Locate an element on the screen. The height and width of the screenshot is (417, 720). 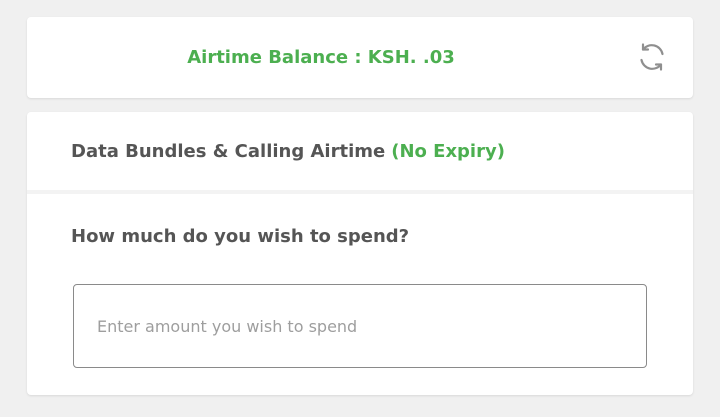
spend-question-label: How much do you wish to spend? is located at coordinates (240, 236).